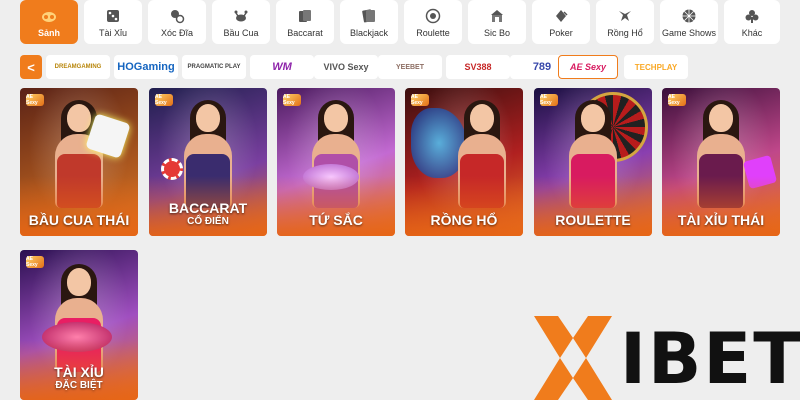 This screenshot has height=400, width=800. What do you see at coordinates (112, 33) in the screenshot?
I see `tab-label: Tài Xỉu` at bounding box center [112, 33].